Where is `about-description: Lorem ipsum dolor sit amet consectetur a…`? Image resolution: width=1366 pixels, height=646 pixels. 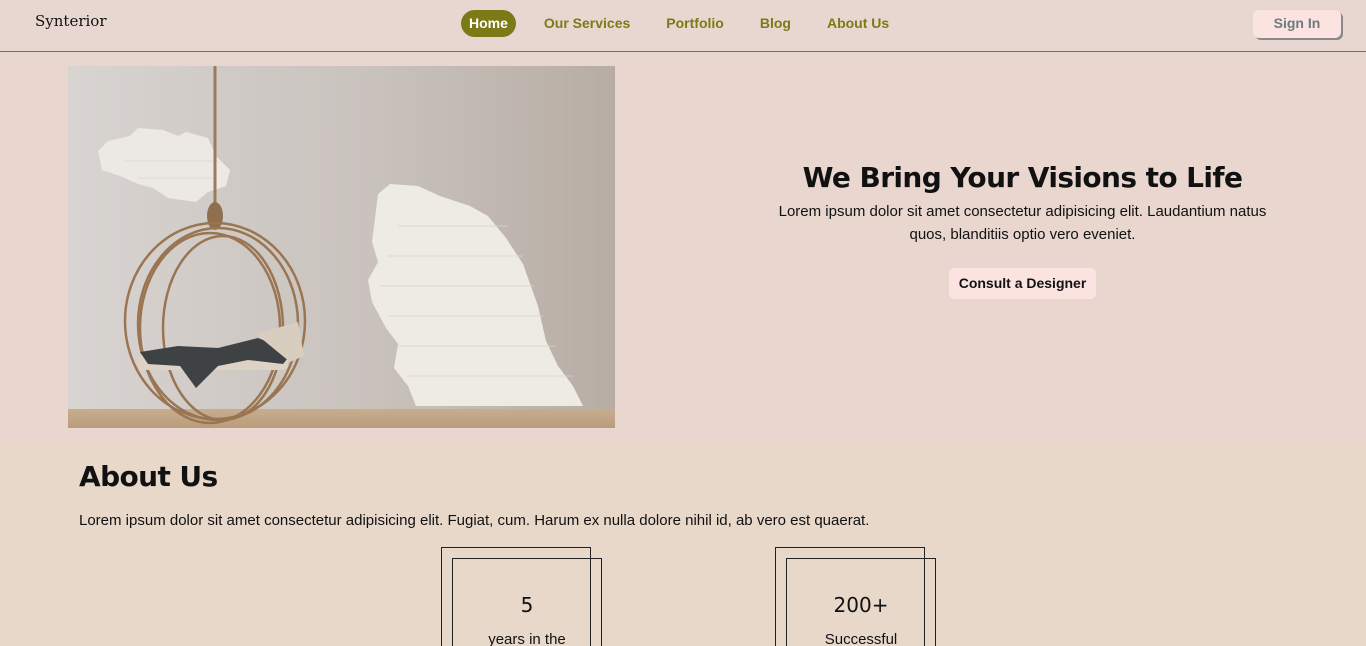
about-description: Lorem ipsum dolor sit amet consectetur a… is located at coordinates (474, 520).